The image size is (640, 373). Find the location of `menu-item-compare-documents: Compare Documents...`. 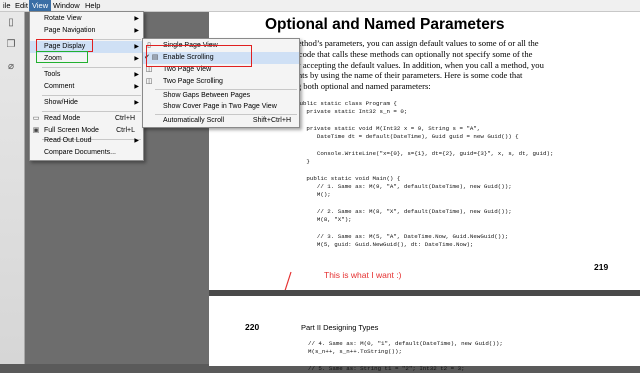

menu-item-compare-documents: Compare Documents... is located at coordinates (86, 153).